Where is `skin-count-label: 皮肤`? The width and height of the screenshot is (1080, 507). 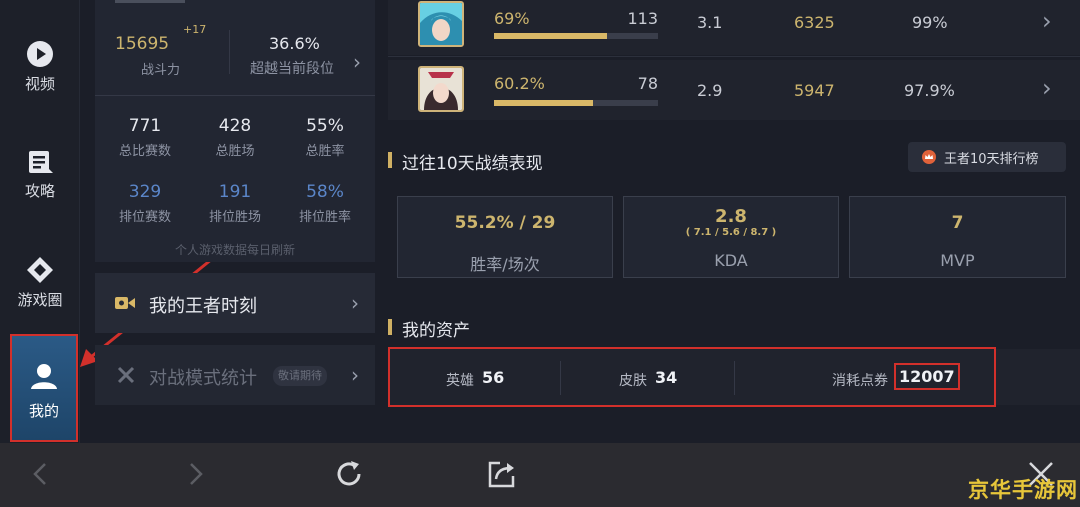 skin-count-label: 皮肤 is located at coordinates (633, 381).